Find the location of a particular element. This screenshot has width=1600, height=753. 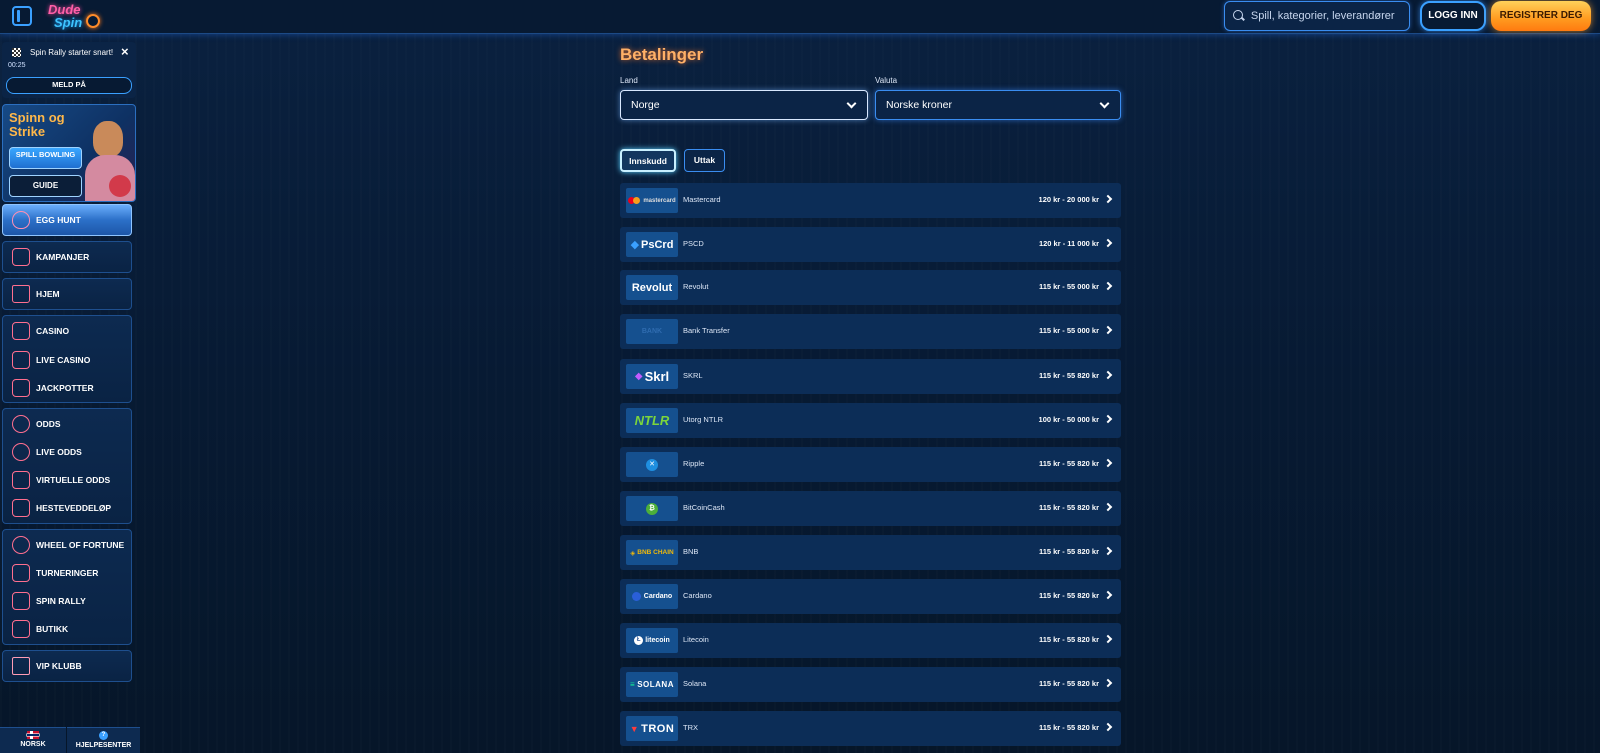

ripple-logo: ✕ is located at coordinates (652, 464).